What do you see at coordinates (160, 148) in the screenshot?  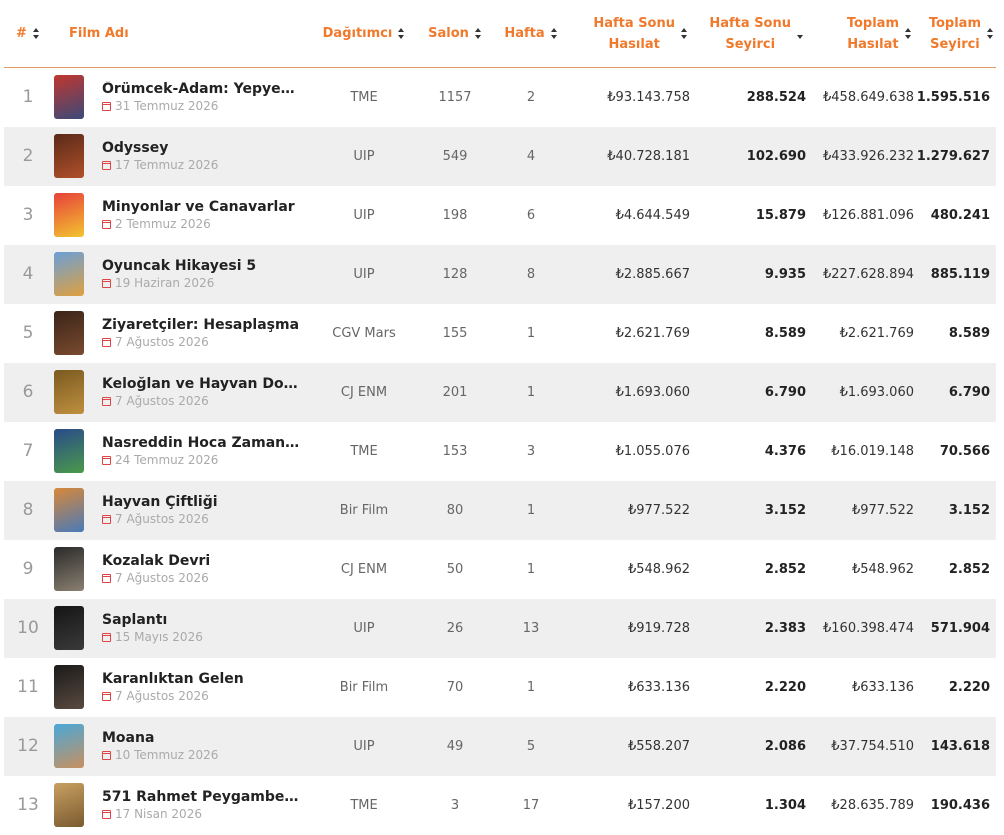 I see `film-title: Odyssey` at bounding box center [160, 148].